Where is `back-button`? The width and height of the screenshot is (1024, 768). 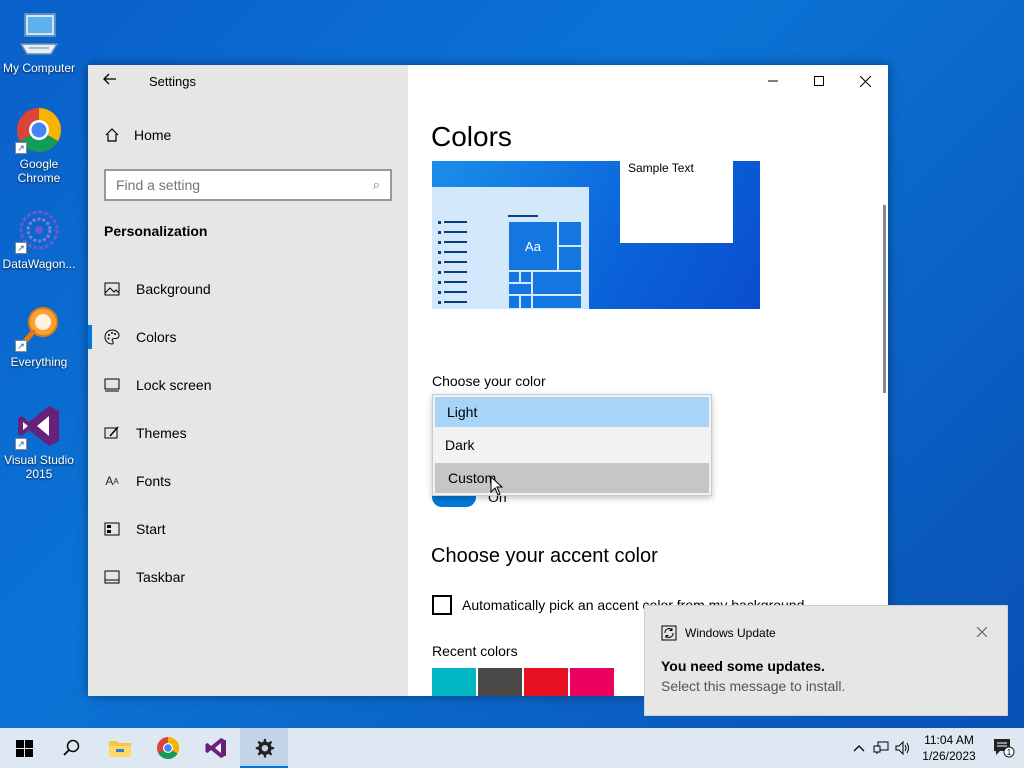 back-button is located at coordinates (112, 81).